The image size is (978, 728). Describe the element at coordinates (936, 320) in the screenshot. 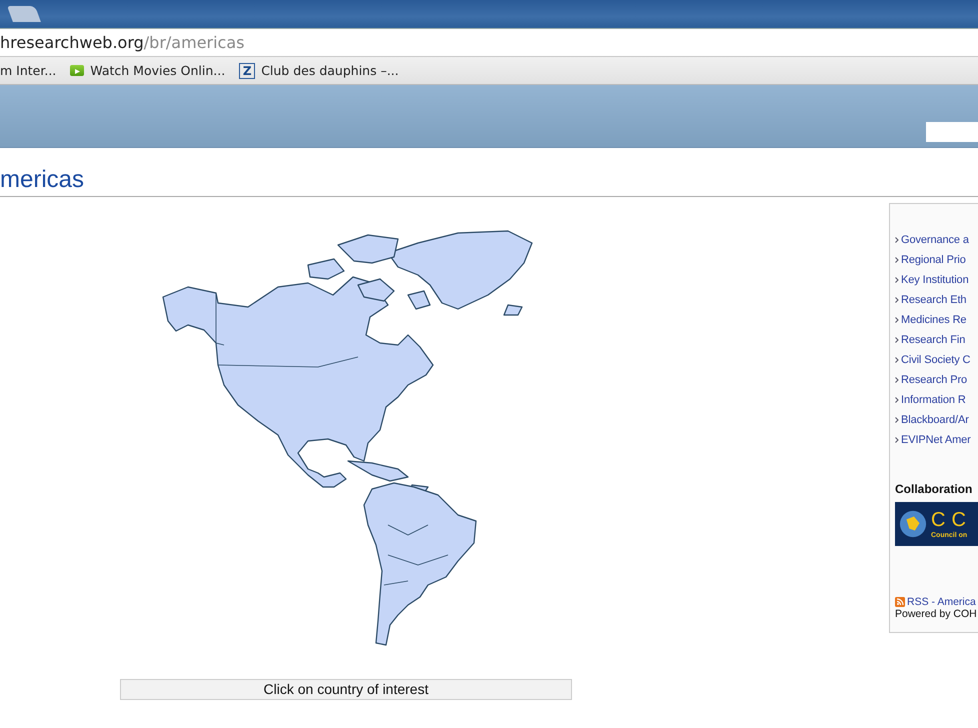

I see `sidebar-link: Medicines Re` at that location.